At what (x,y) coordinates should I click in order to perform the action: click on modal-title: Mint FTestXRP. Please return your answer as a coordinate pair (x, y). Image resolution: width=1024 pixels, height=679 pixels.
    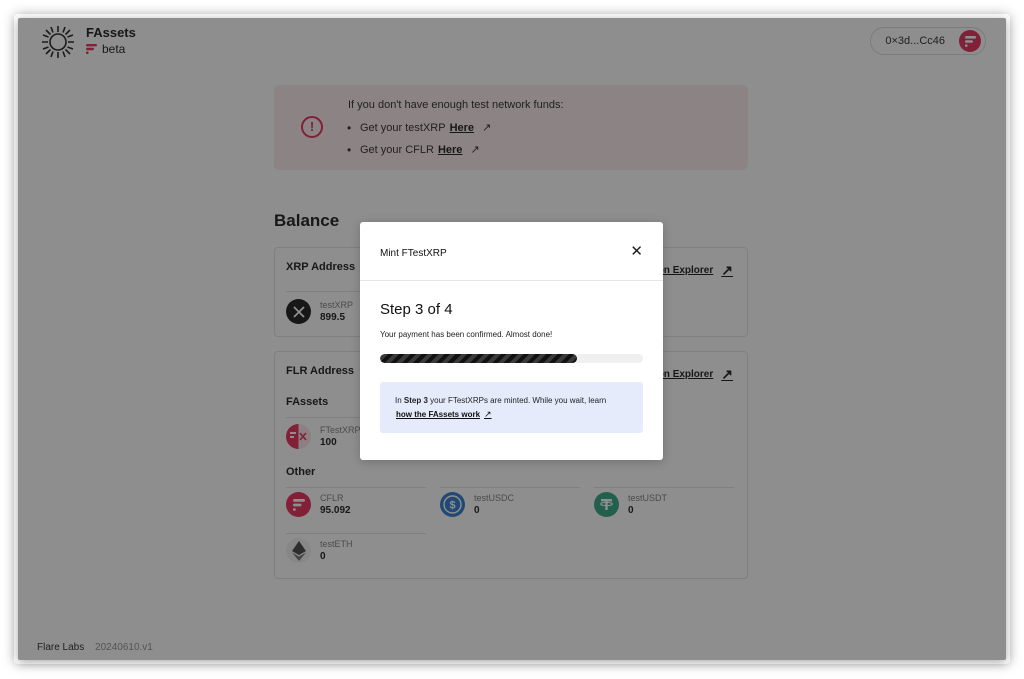
    Looking at the image, I should click on (413, 253).